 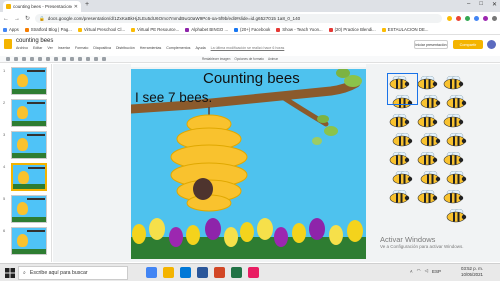 What do you see at coordinates (96, 59) in the screenshot?
I see `crop-icon` at bounding box center [96, 59].